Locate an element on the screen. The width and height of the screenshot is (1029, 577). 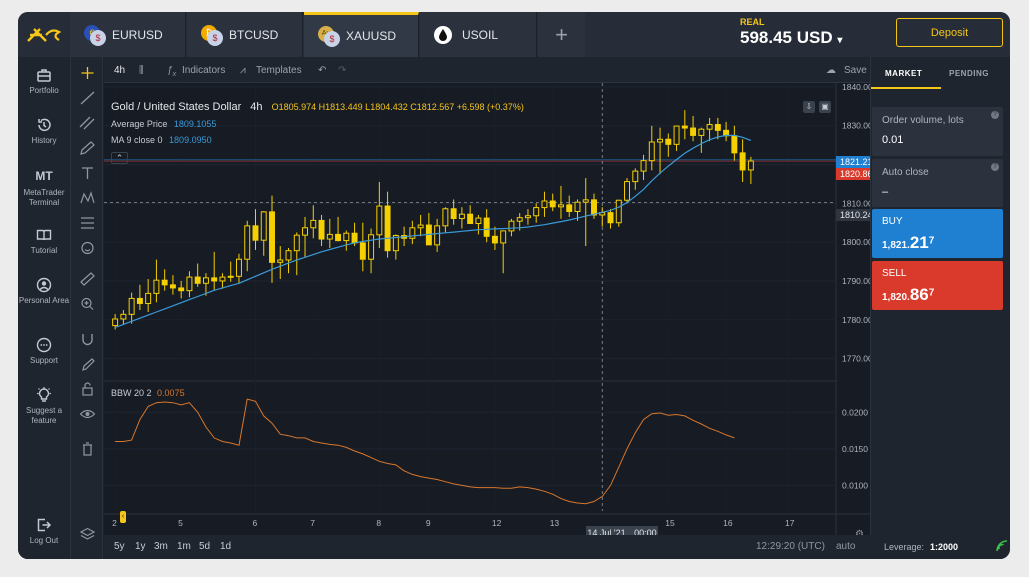
eurusd-flag-icon: € $ is located at coordinates (95, 35).